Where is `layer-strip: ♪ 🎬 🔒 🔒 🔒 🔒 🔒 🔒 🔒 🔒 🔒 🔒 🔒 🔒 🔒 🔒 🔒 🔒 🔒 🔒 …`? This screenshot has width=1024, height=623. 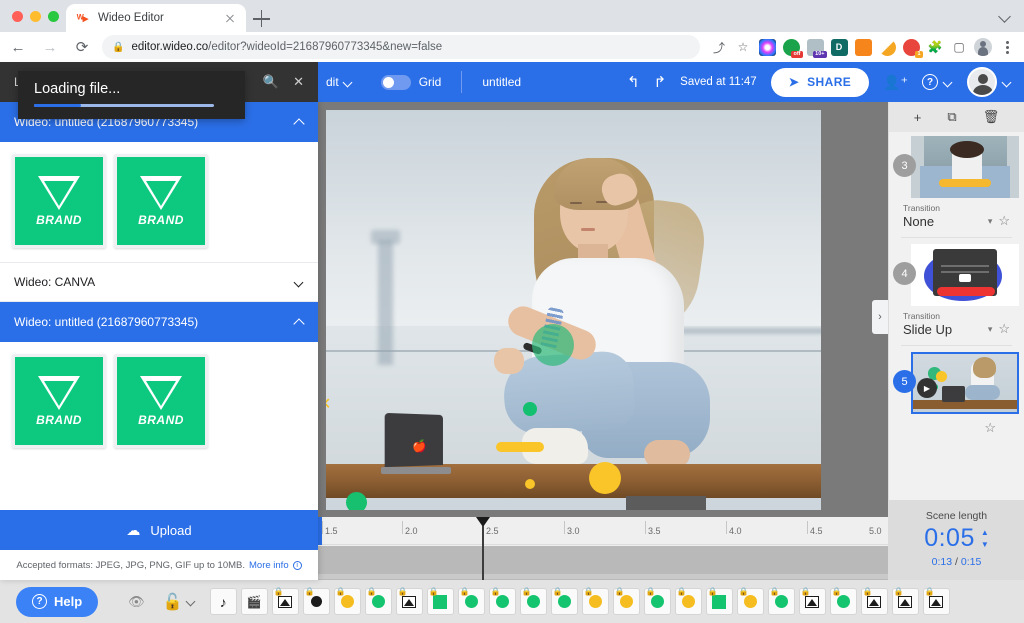 layer-strip: ♪ 🎬 🔒 🔒 🔒 🔒 🔒 🔒 🔒 🔒 🔒 🔒 🔒 🔒 🔒 🔒 🔒 🔒 🔒 🔒 … is located at coordinates (579, 601).